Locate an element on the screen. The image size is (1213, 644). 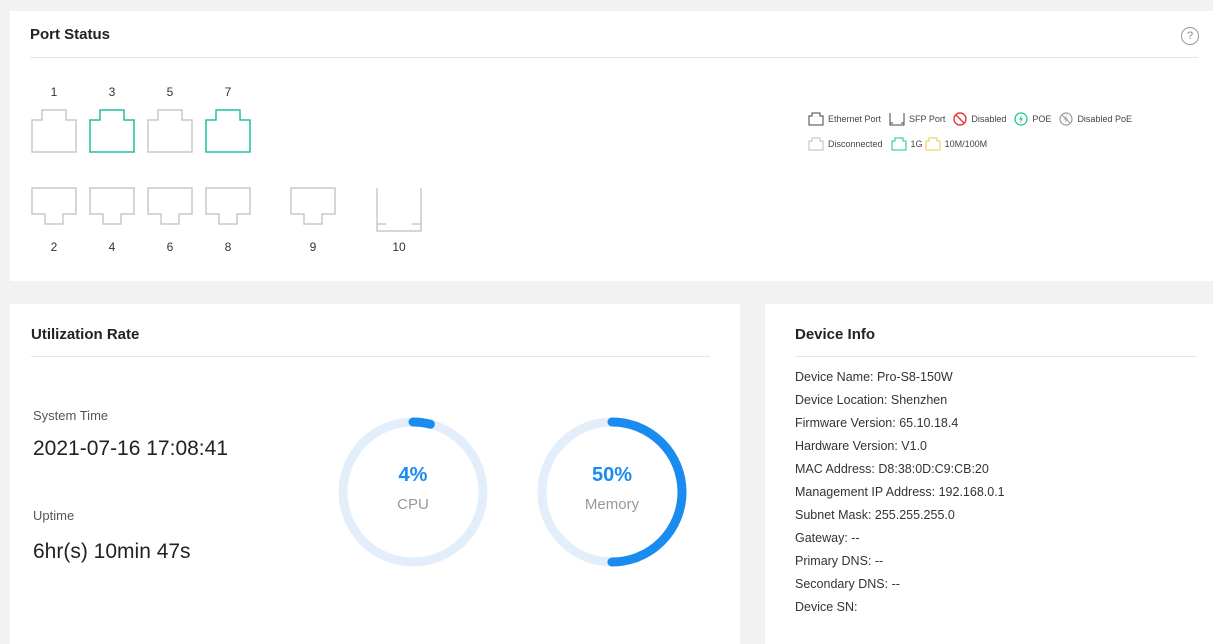
memory-percent: 50% is located at coordinates (612, 475).